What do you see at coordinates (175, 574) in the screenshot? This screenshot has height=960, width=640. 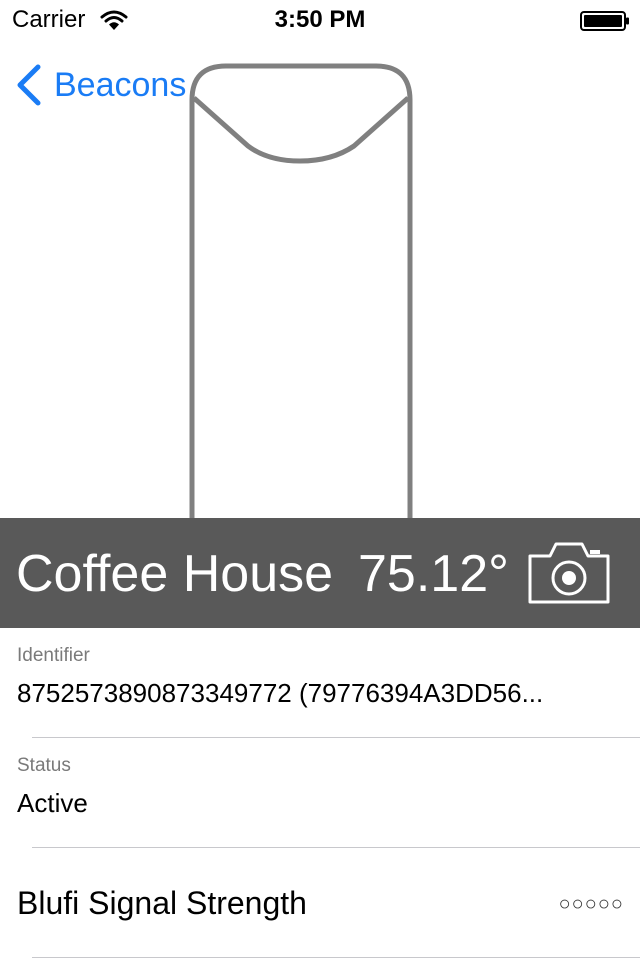 I see `beacon-name: Coffee House` at bounding box center [175, 574].